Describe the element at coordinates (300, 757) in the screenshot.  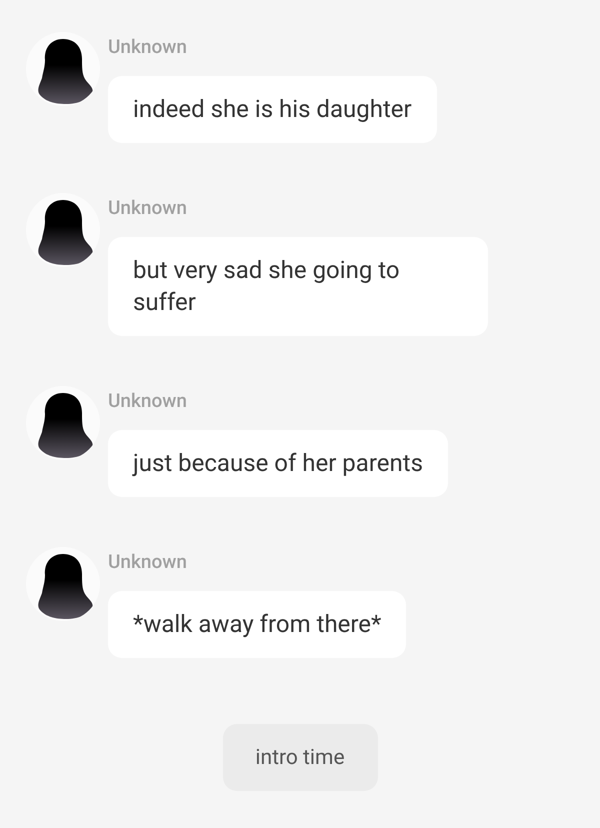
I see `suggestion-button: intro time` at that location.